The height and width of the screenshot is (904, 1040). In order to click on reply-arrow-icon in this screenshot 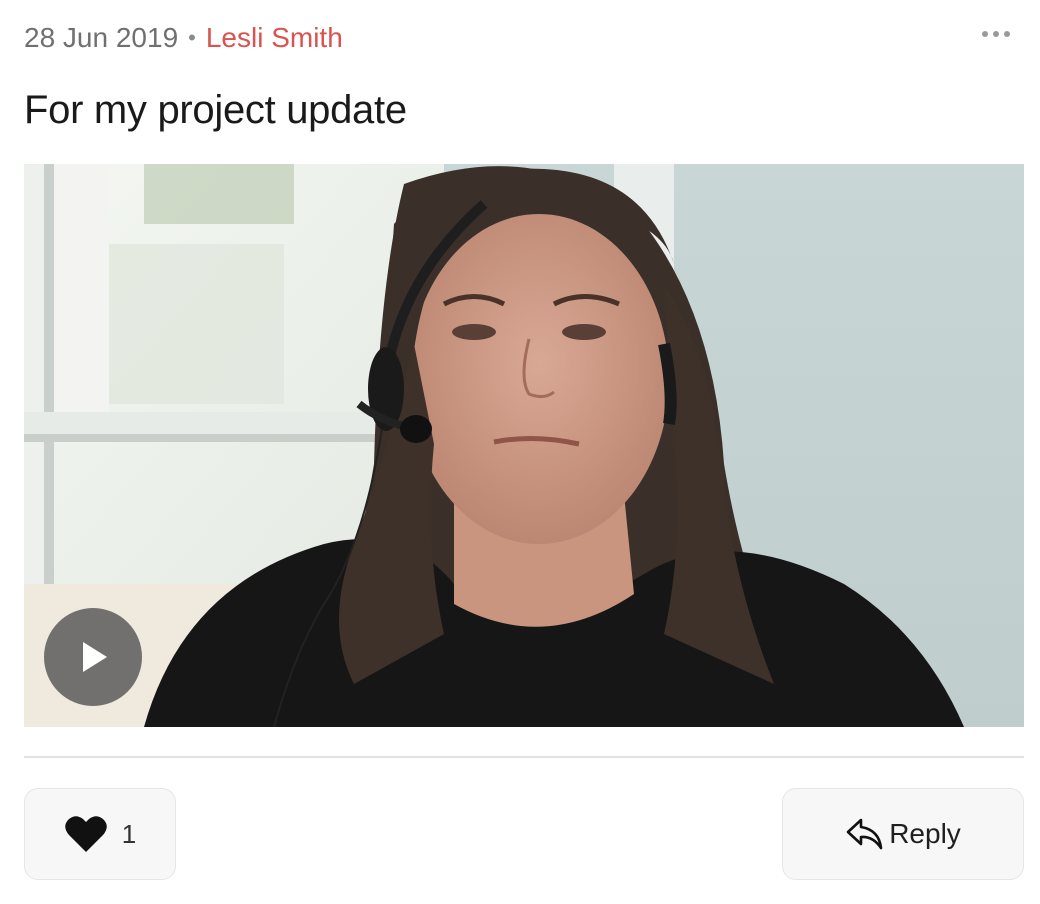, I will do `click(864, 834)`.